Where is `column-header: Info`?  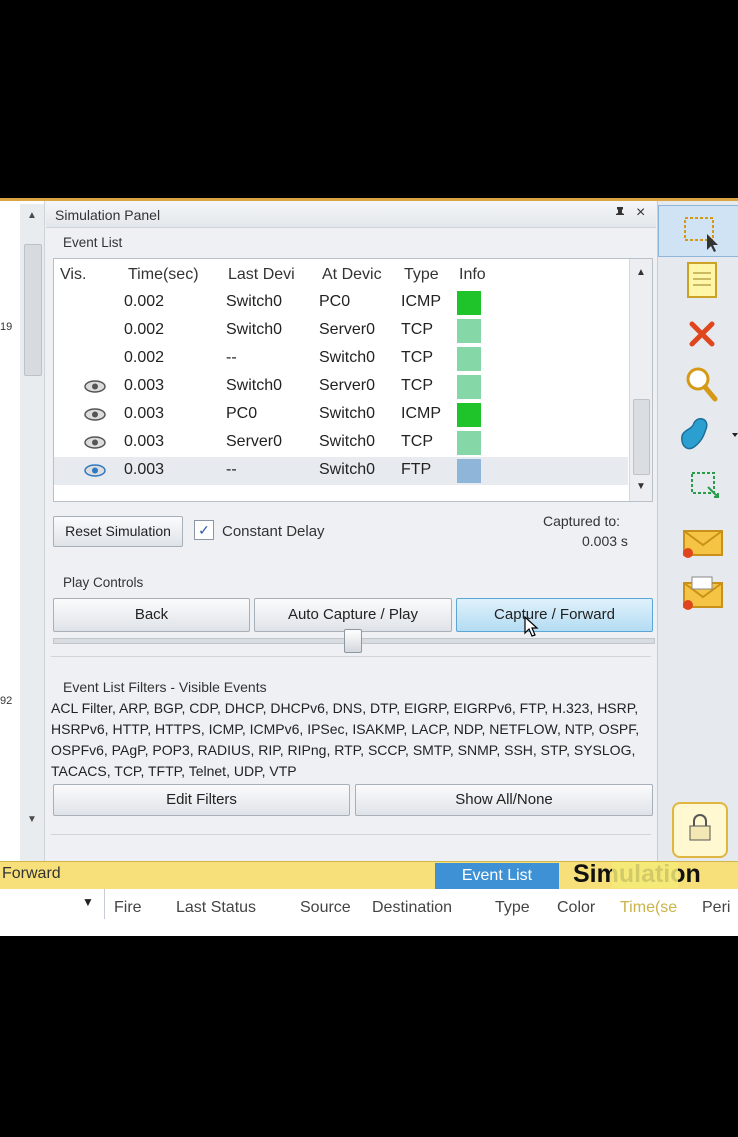
column-header: Info is located at coordinates (472, 275).